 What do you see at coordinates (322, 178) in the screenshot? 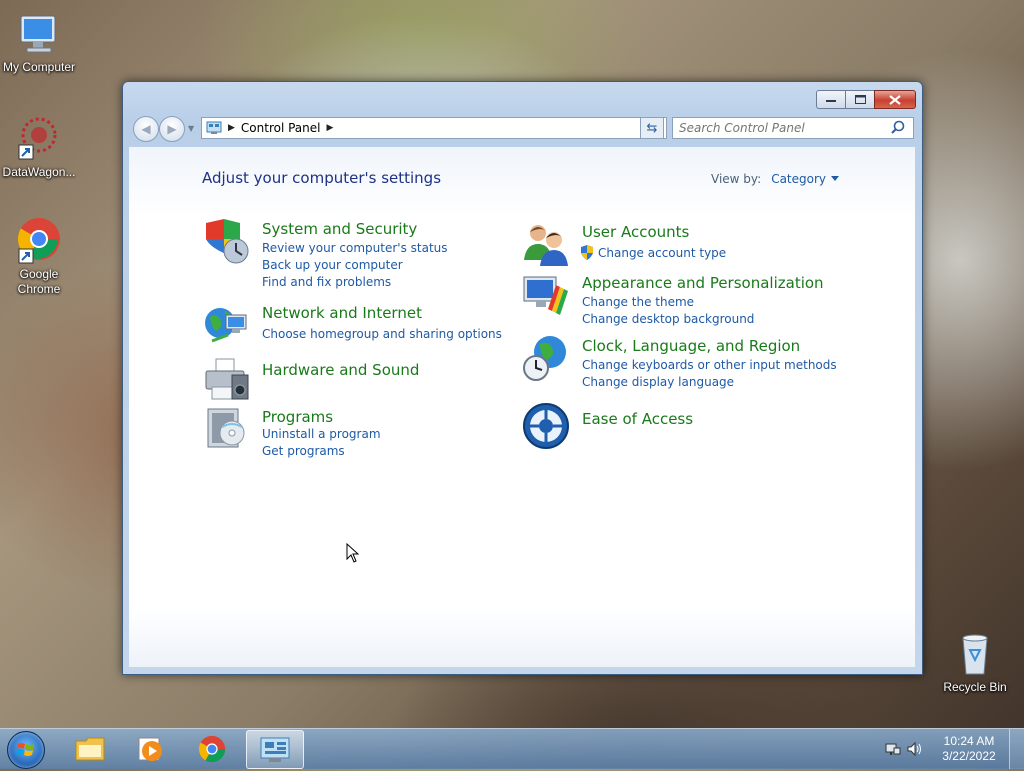
I see `page-title: Adjust your computer's settings` at bounding box center [322, 178].